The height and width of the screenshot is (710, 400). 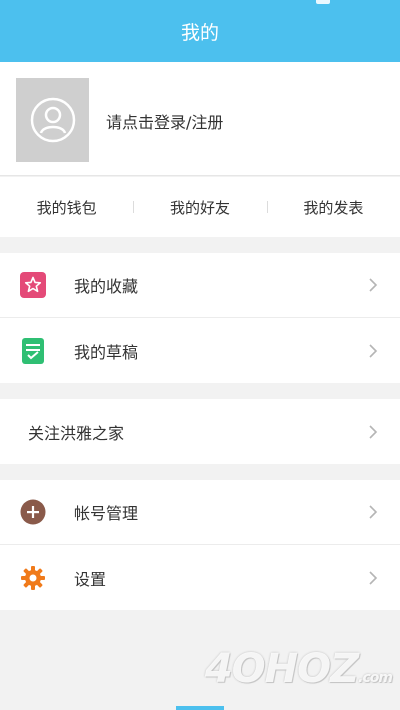 I want to click on user-placeholder-icon, so click(x=52, y=120).